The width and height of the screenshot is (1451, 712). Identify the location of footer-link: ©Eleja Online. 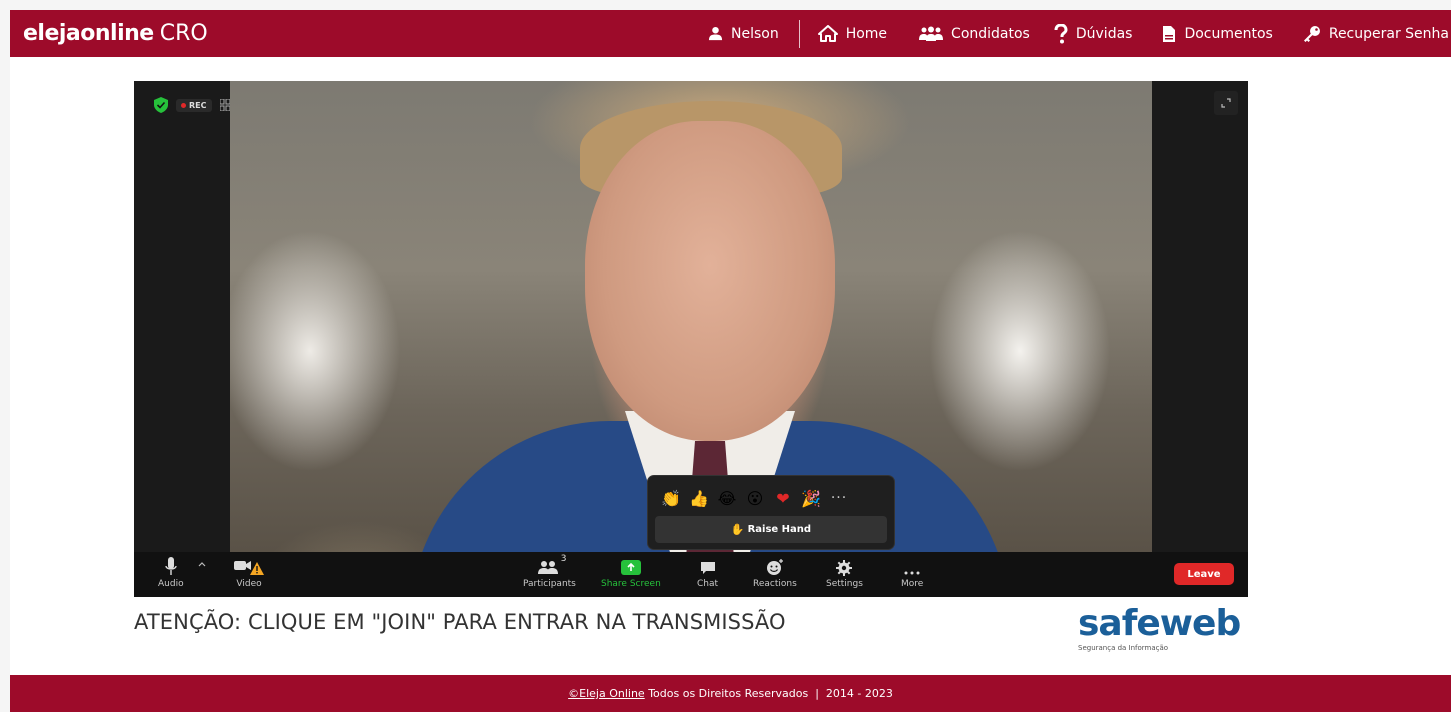
(606, 693).